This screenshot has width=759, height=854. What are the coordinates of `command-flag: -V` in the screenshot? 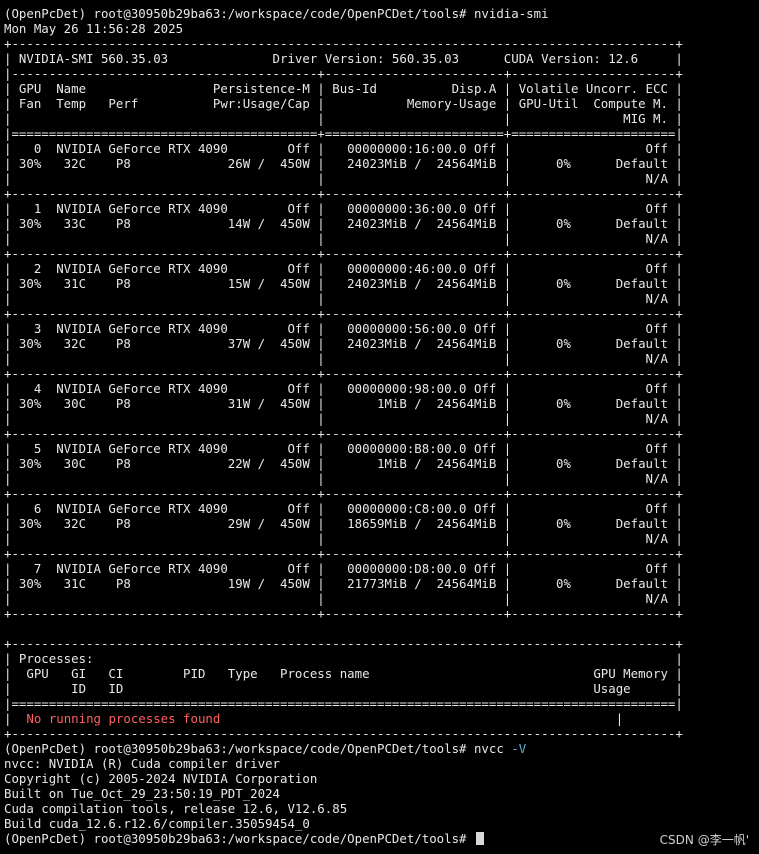 It's located at (519, 748).